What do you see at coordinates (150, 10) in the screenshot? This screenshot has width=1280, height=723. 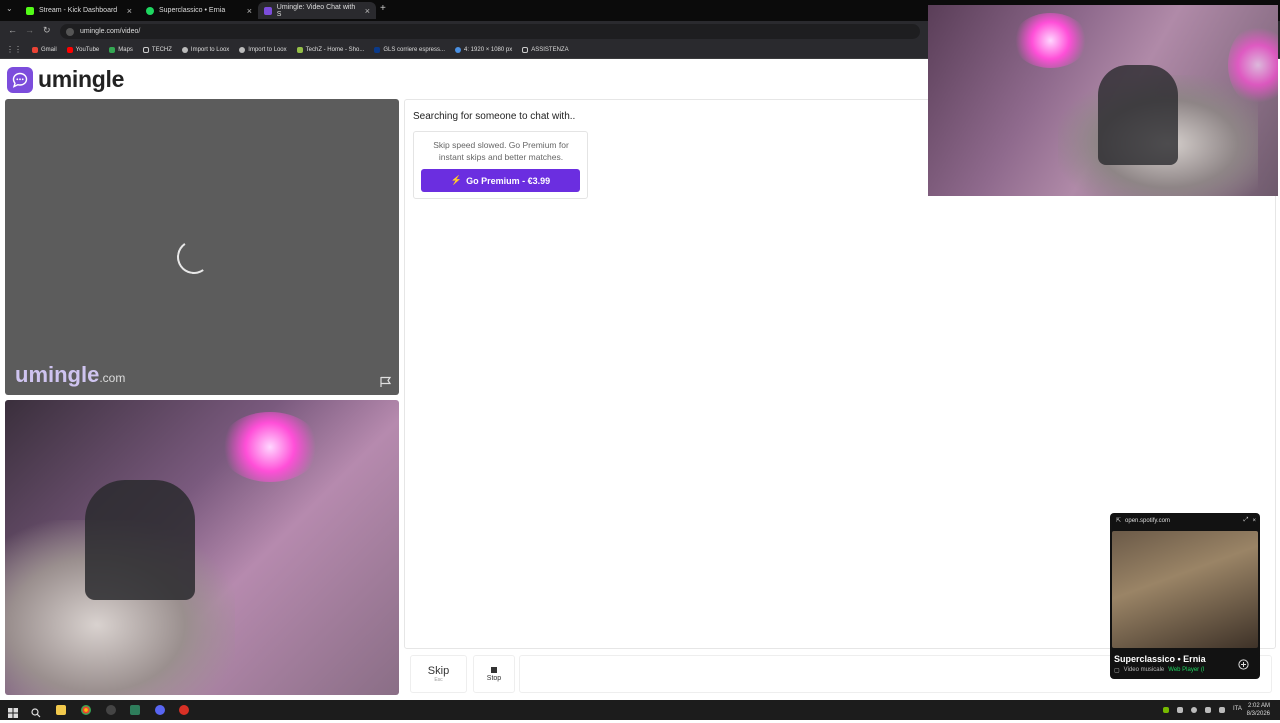 I see `spotify-icon` at bounding box center [150, 10].